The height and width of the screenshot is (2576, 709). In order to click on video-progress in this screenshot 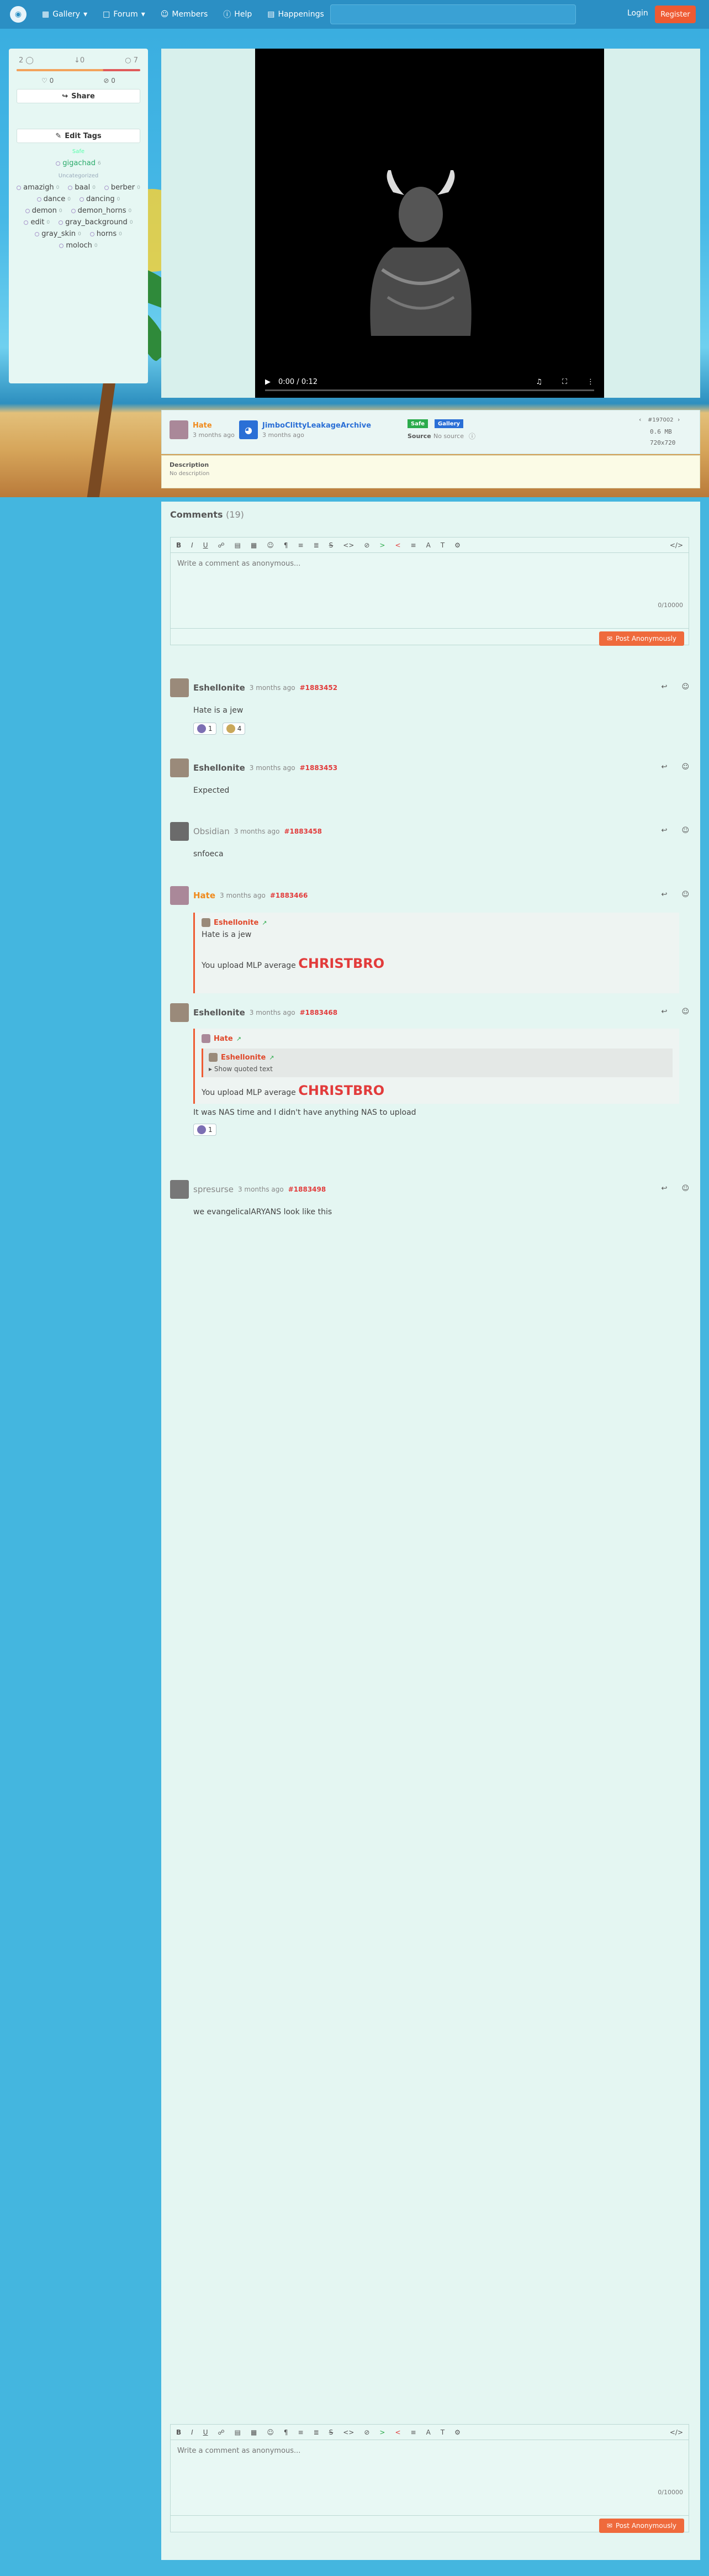, I will do `click(429, 390)`.